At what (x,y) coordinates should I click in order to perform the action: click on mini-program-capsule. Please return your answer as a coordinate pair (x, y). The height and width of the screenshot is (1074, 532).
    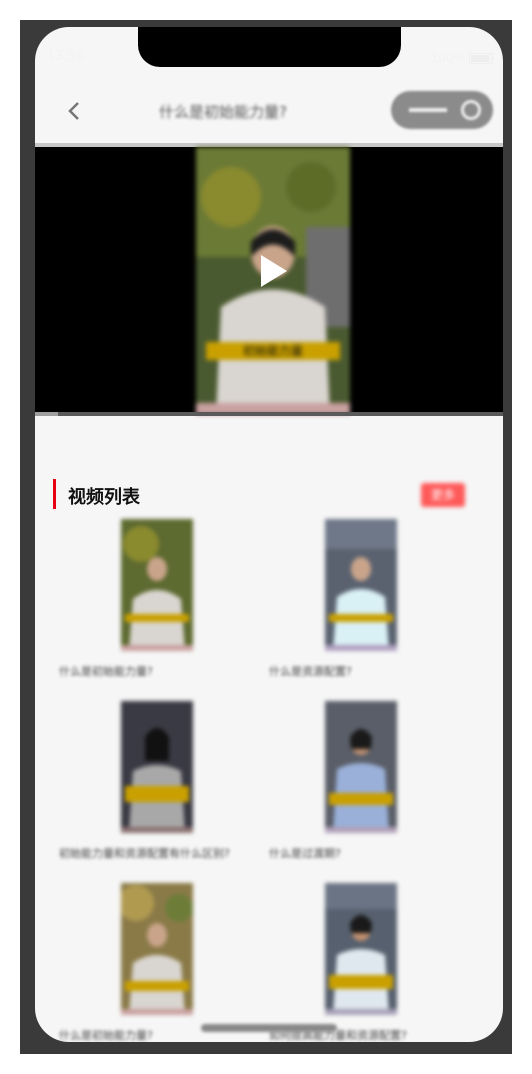
    Looking at the image, I should click on (442, 110).